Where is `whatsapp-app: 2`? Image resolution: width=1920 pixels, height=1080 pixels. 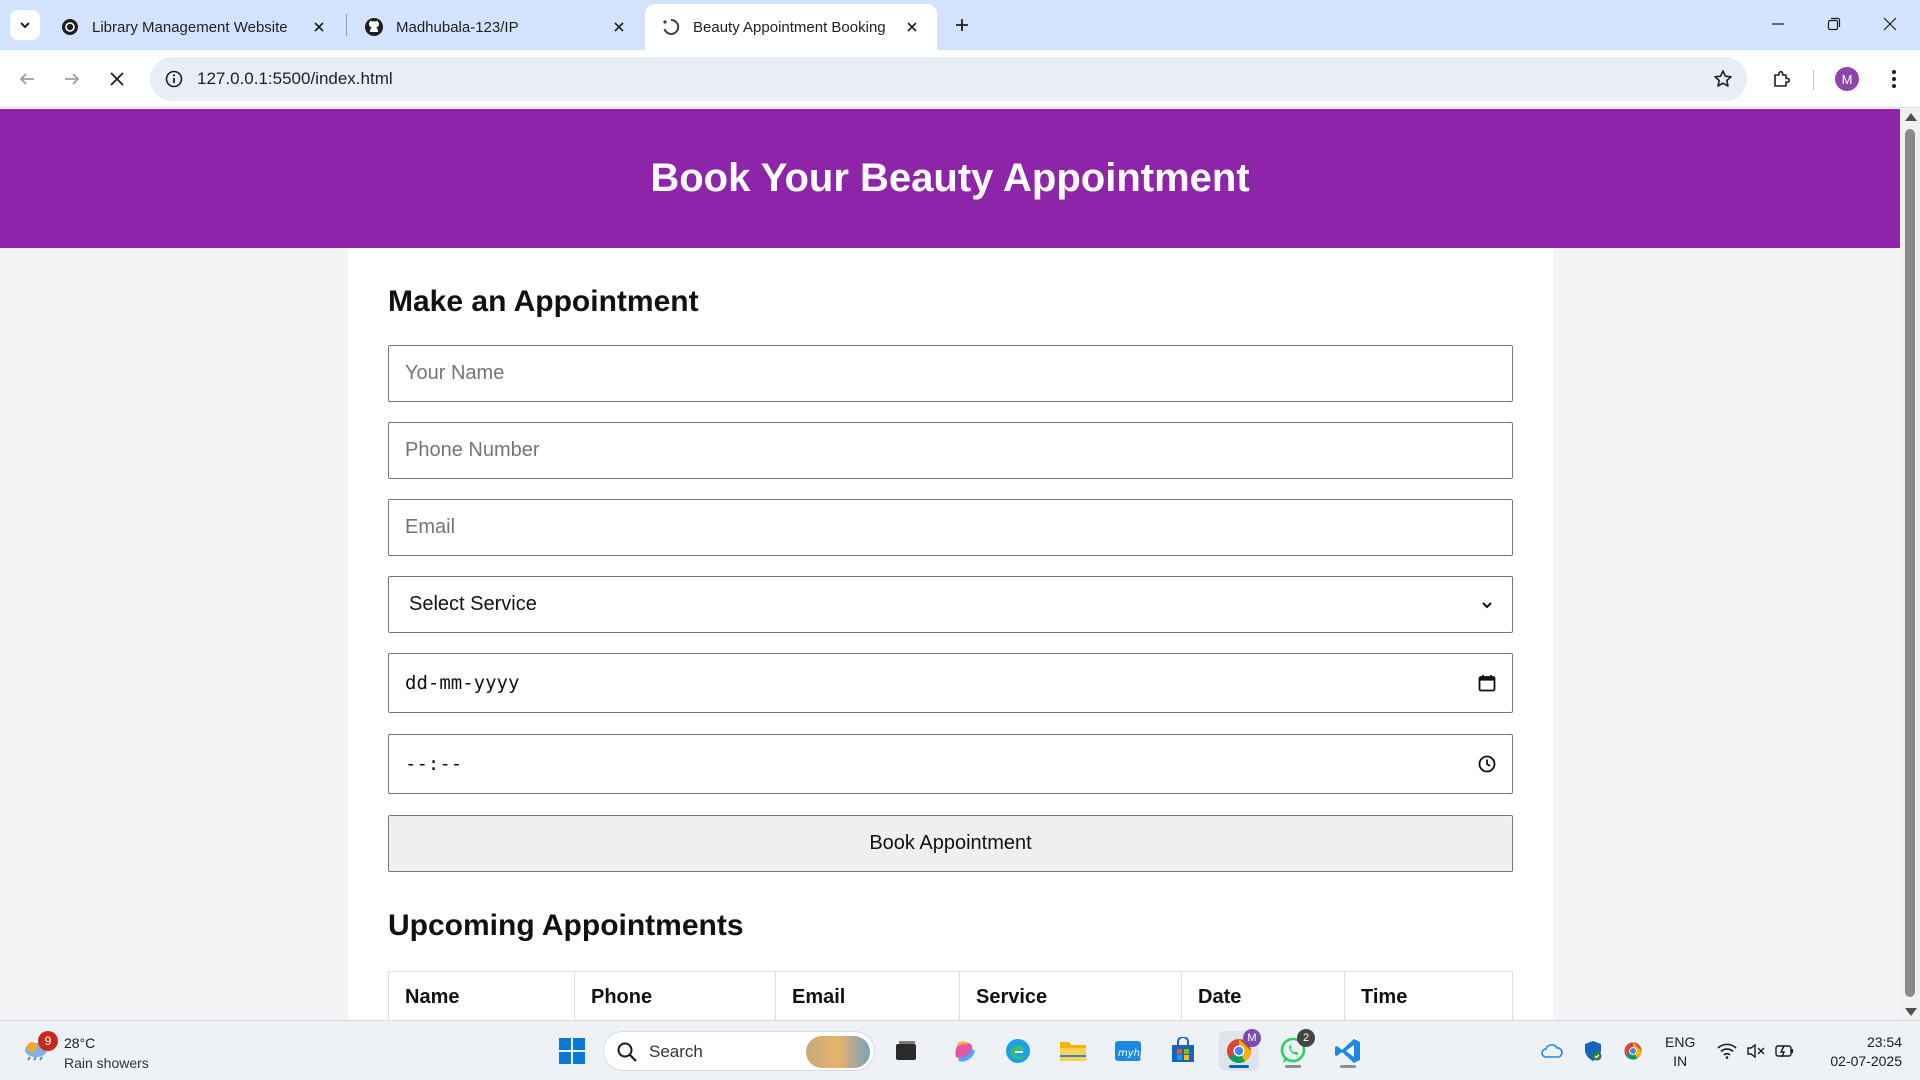 whatsapp-app: 2 is located at coordinates (1294, 1050).